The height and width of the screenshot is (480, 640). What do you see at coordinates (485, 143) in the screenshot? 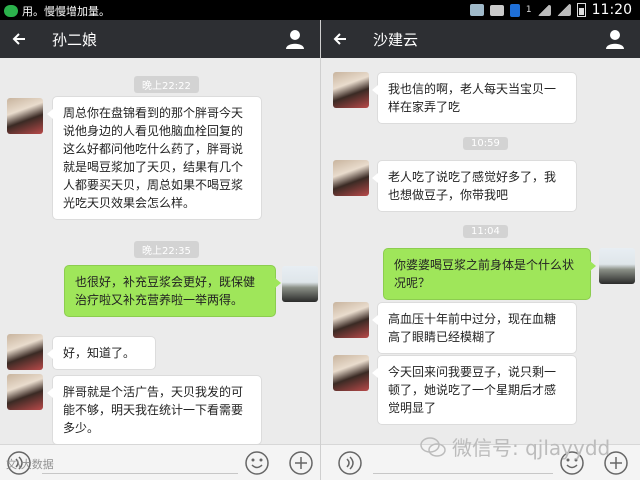
I see `timestamp: 10:59` at bounding box center [485, 143].